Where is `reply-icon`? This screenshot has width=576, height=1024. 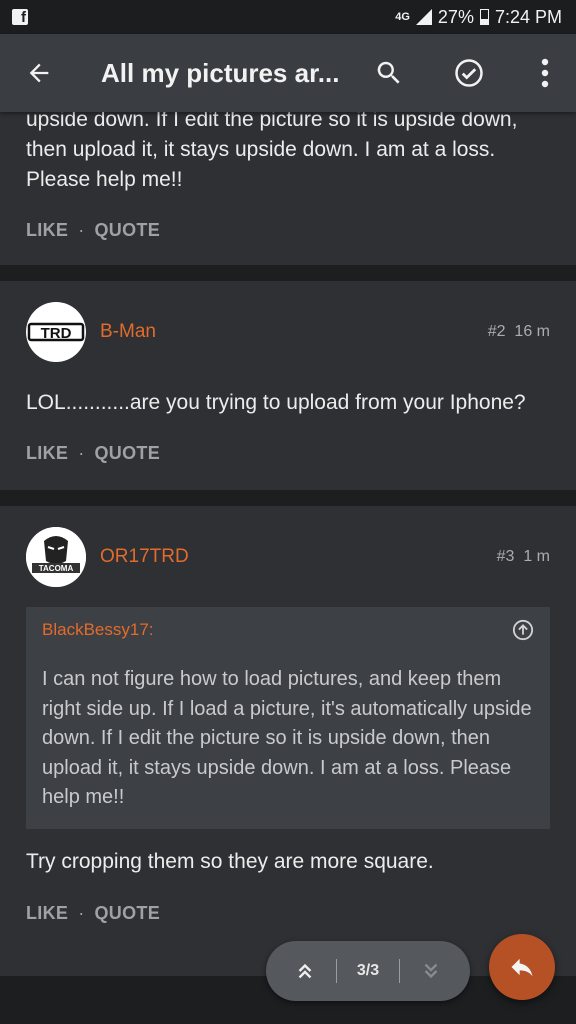 reply-icon is located at coordinates (522, 967).